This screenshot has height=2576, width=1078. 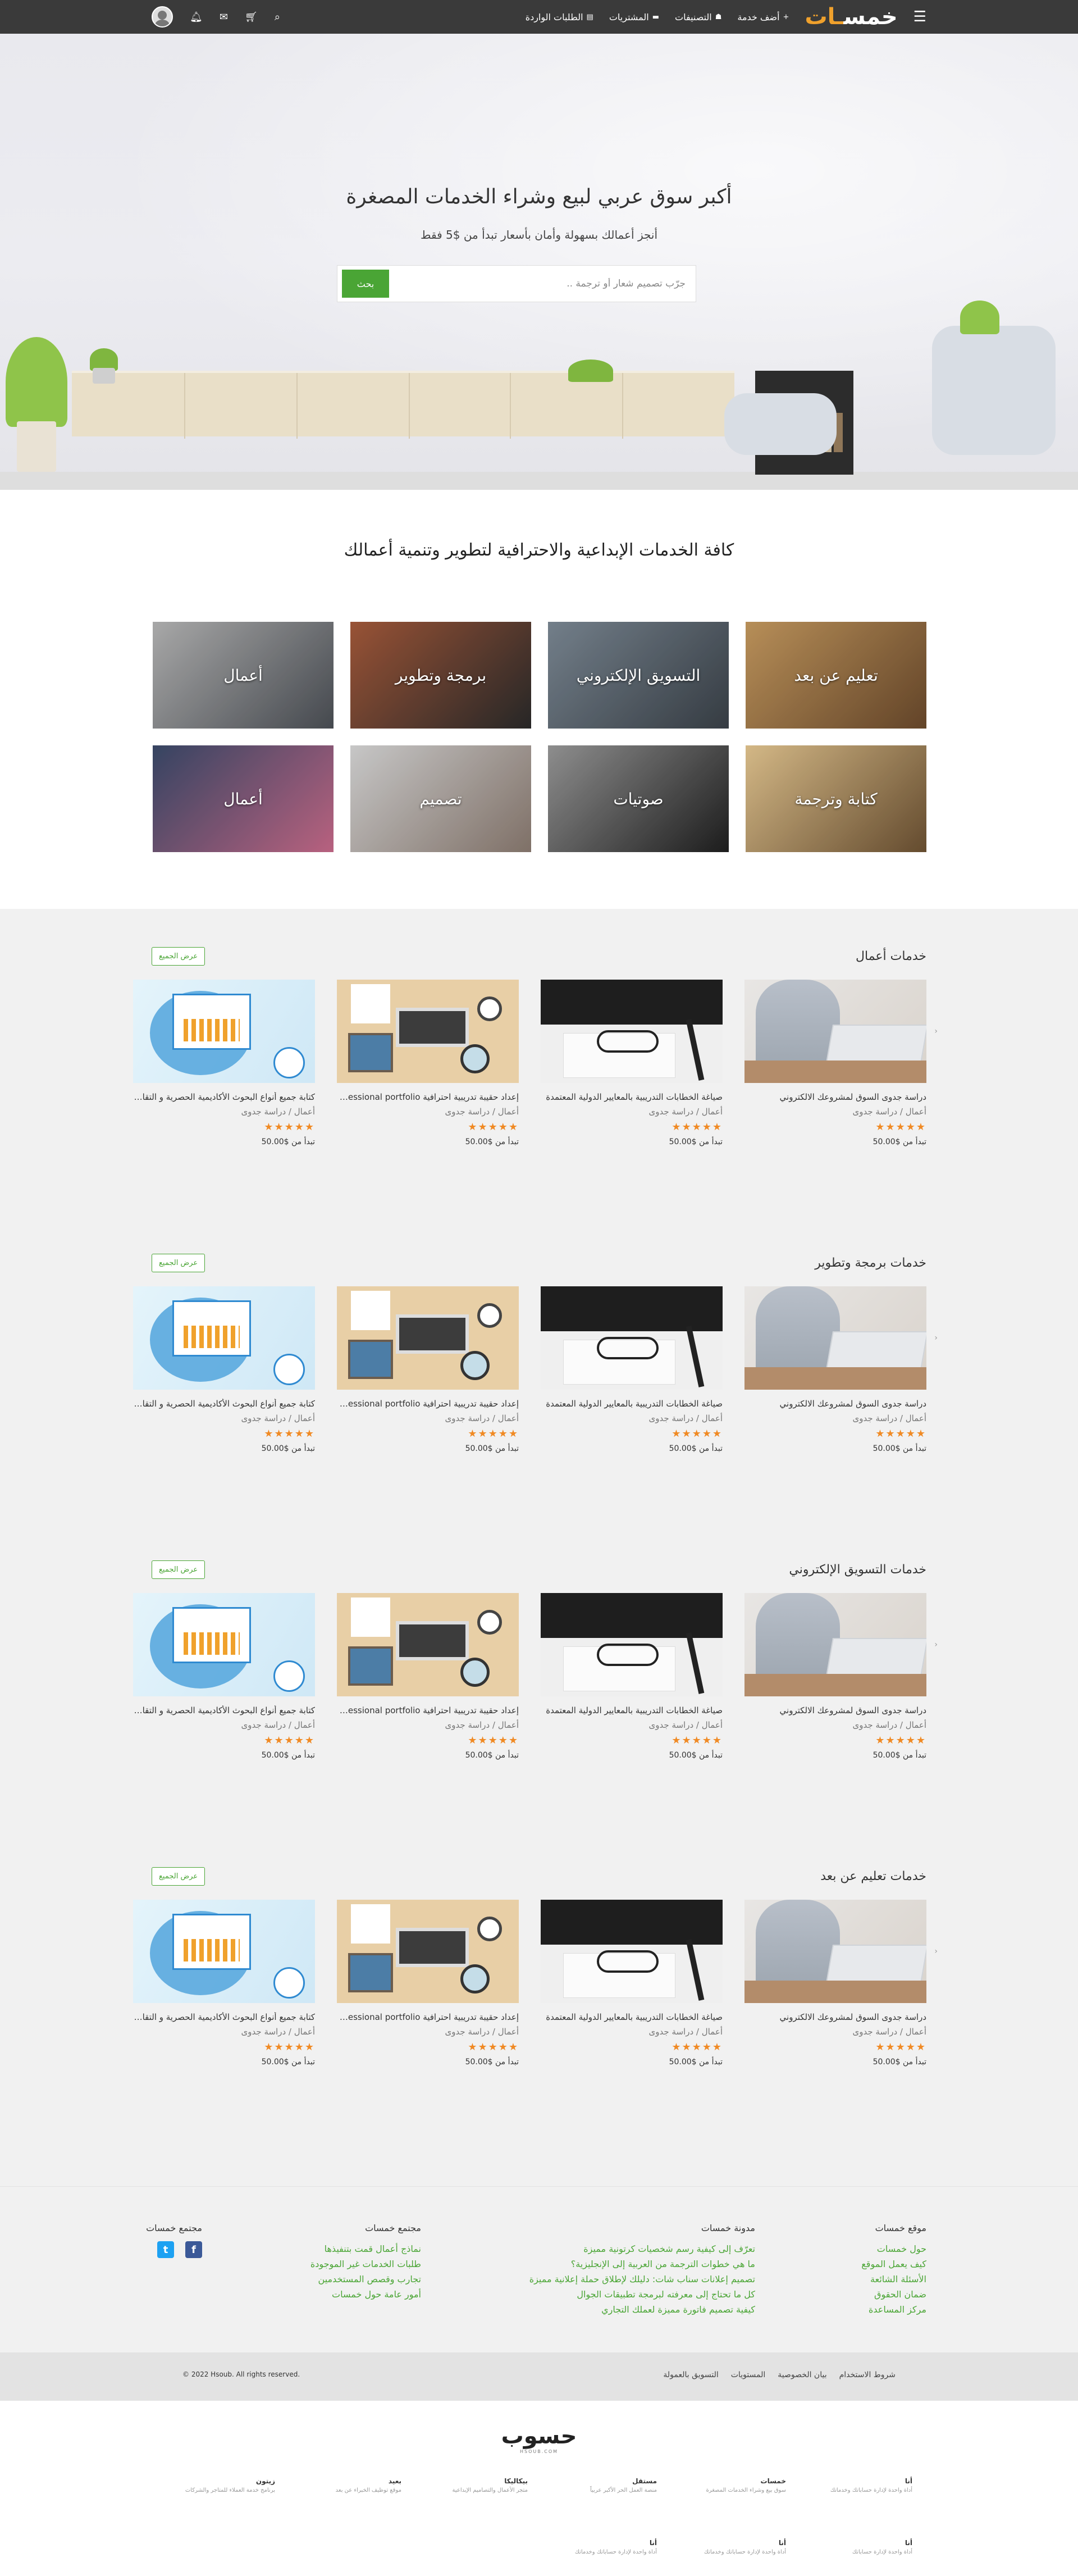 What do you see at coordinates (243, 675) in the screenshot?
I see `category-business: أعمال` at bounding box center [243, 675].